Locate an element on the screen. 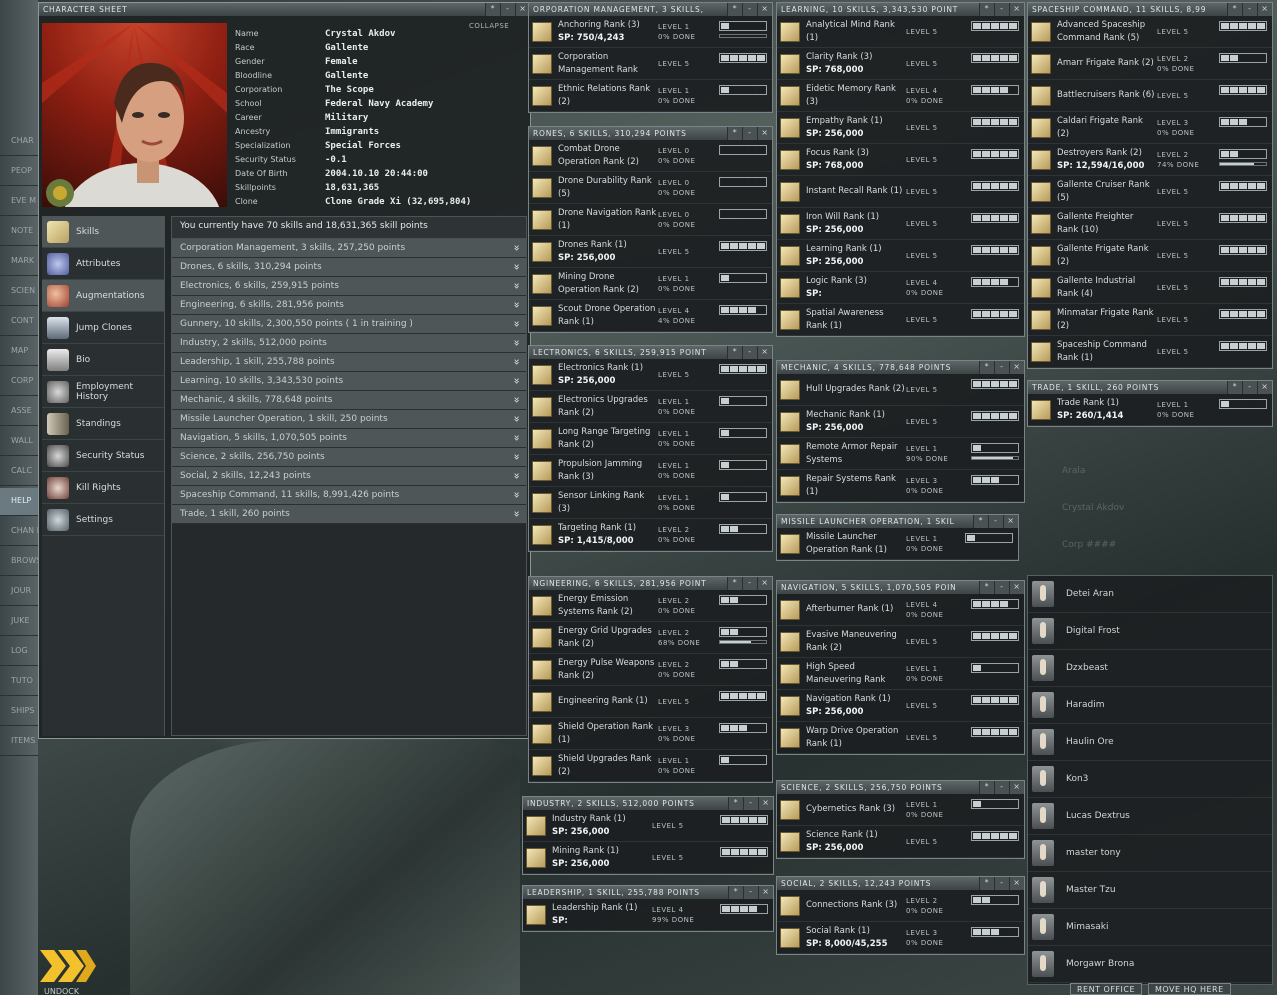 Image resolution: width=1277 pixels, height=995 pixels. nav-item-clones: Jump Clones is located at coordinates (103, 328).